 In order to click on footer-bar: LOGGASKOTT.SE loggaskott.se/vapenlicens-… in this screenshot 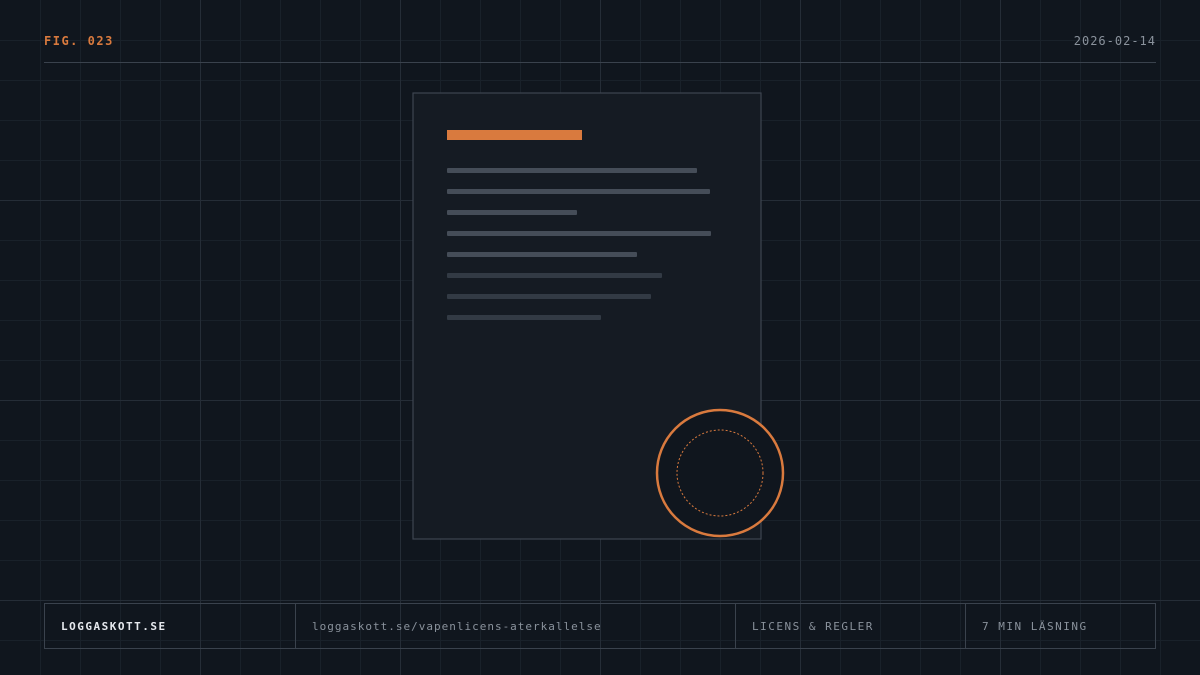, I will do `click(600, 626)`.